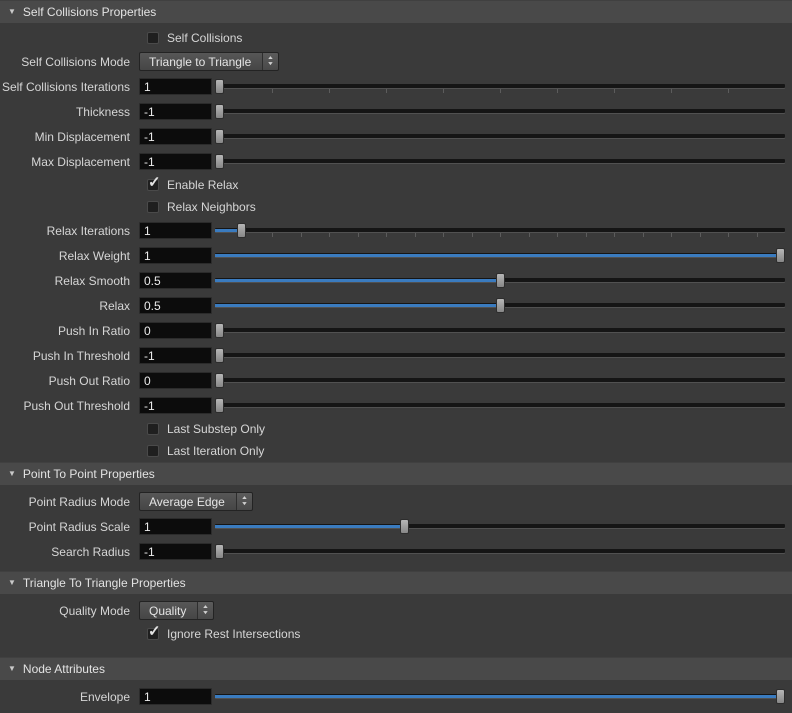 The height and width of the screenshot is (713, 792). Describe the element at coordinates (175, 380) in the screenshot. I see `push-out-ratio-field` at that location.